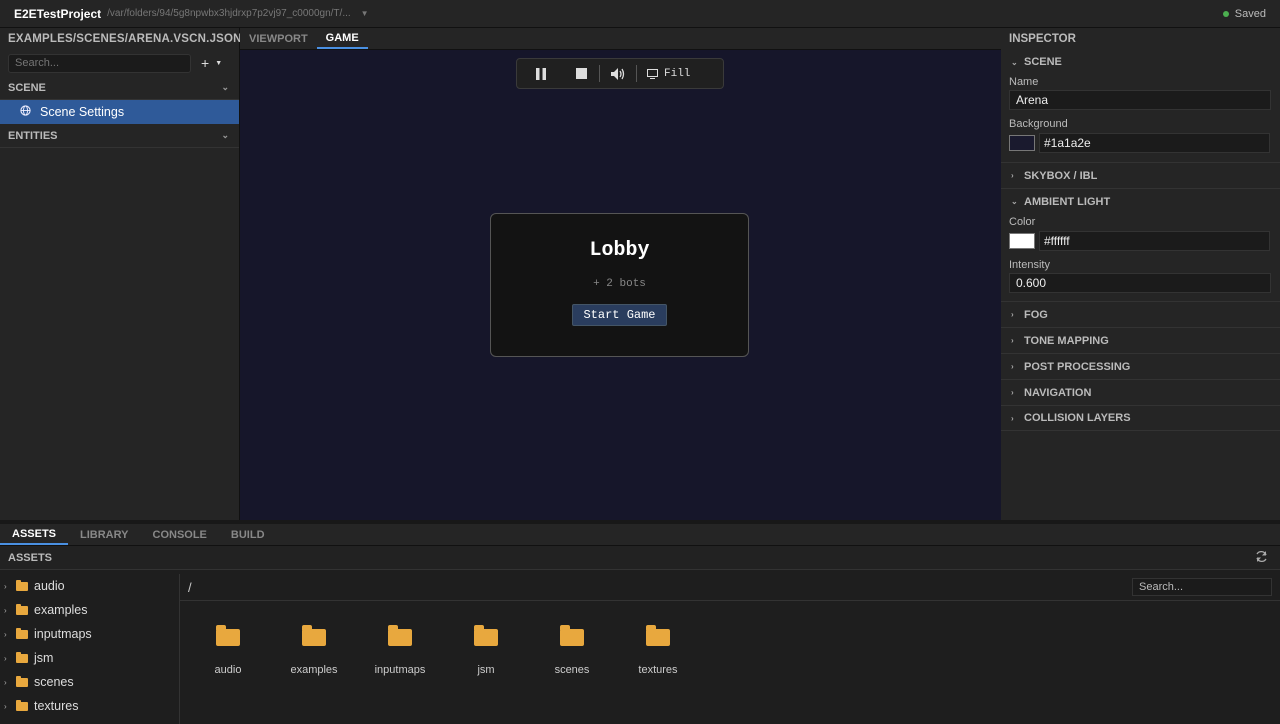 The height and width of the screenshot is (724, 1280). I want to click on current-path: /, so click(190, 587).